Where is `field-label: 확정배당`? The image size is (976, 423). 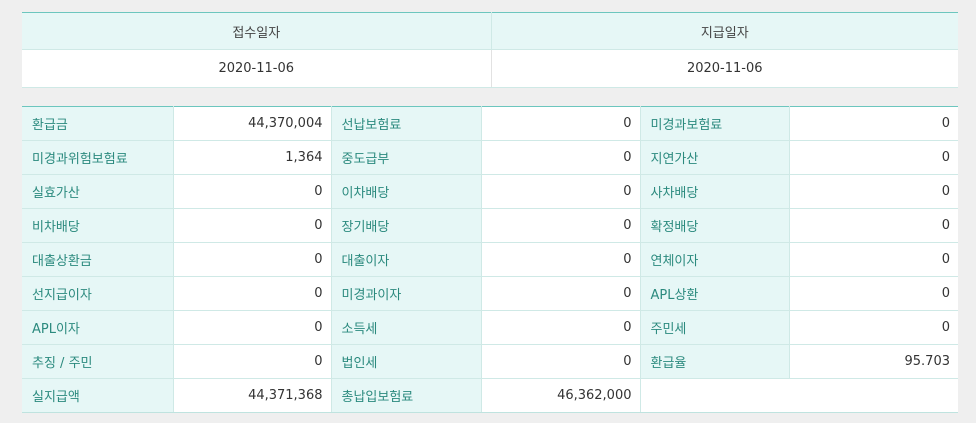
field-label: 확정배당 is located at coordinates (714, 225).